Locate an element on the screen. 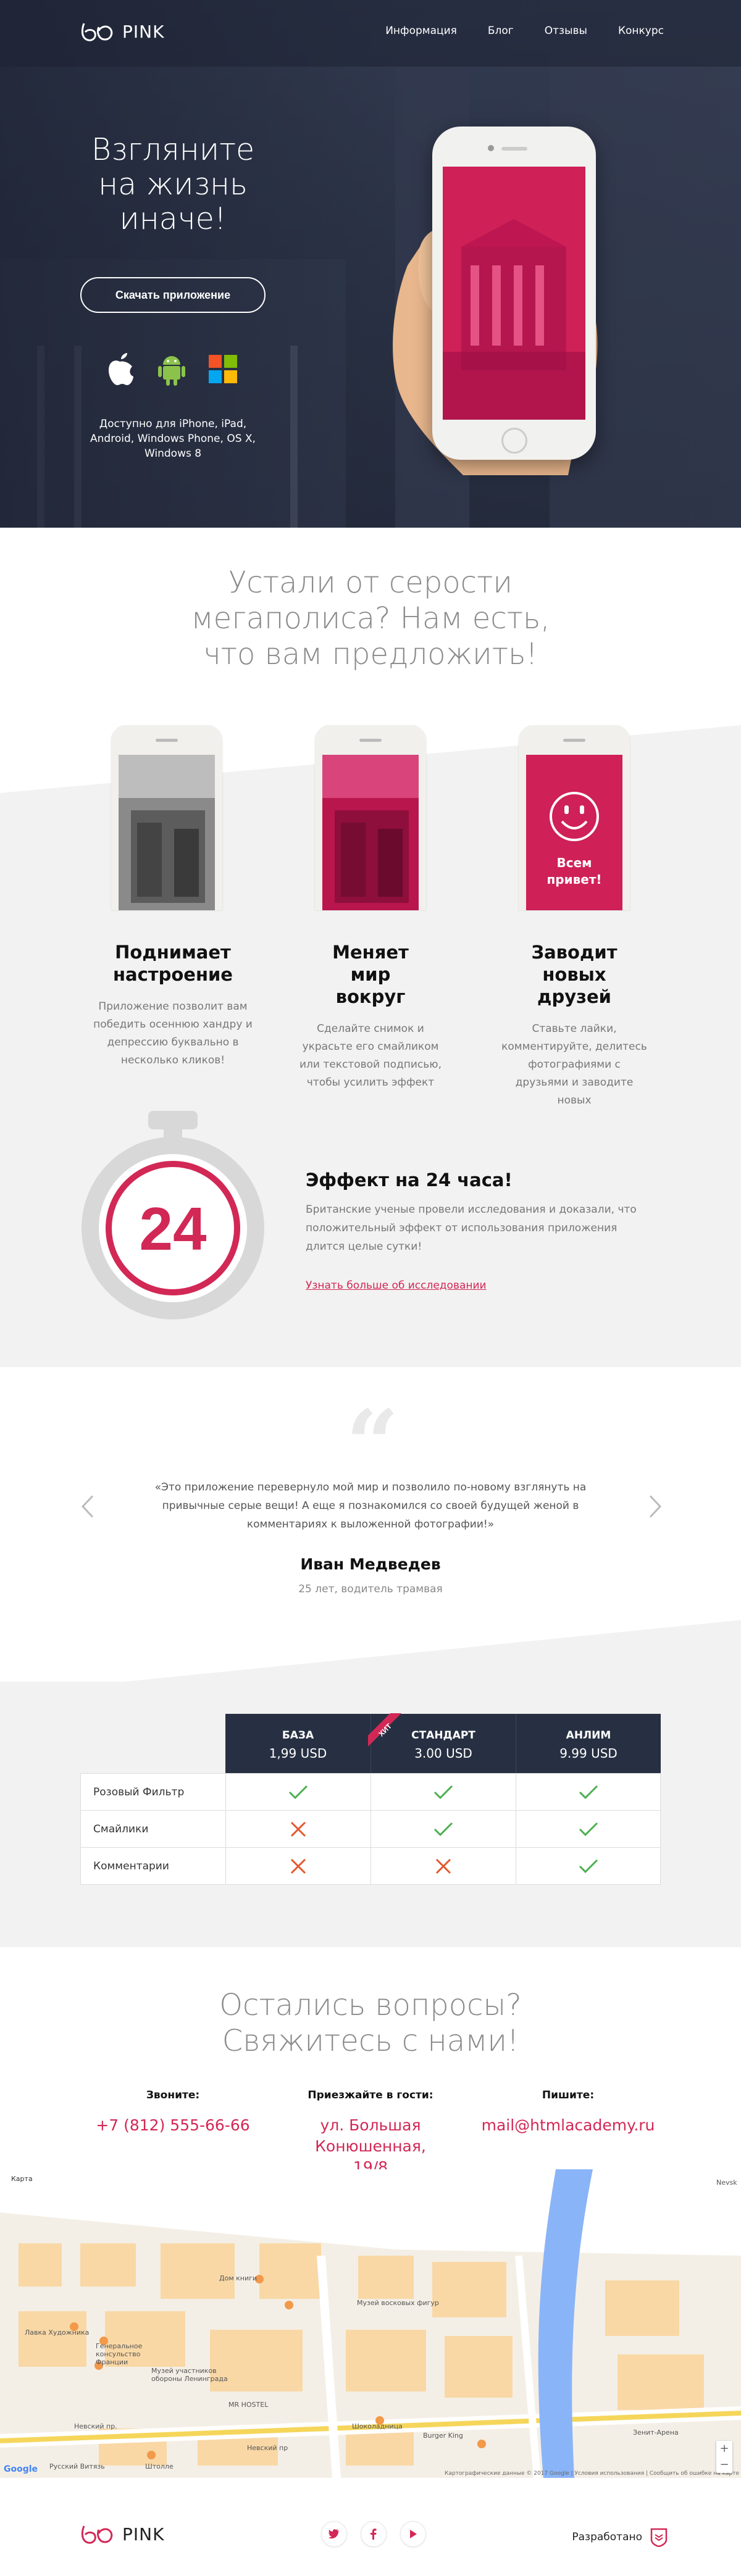 This screenshot has width=741, height=2576. hero-phone is located at coordinates (514, 293).